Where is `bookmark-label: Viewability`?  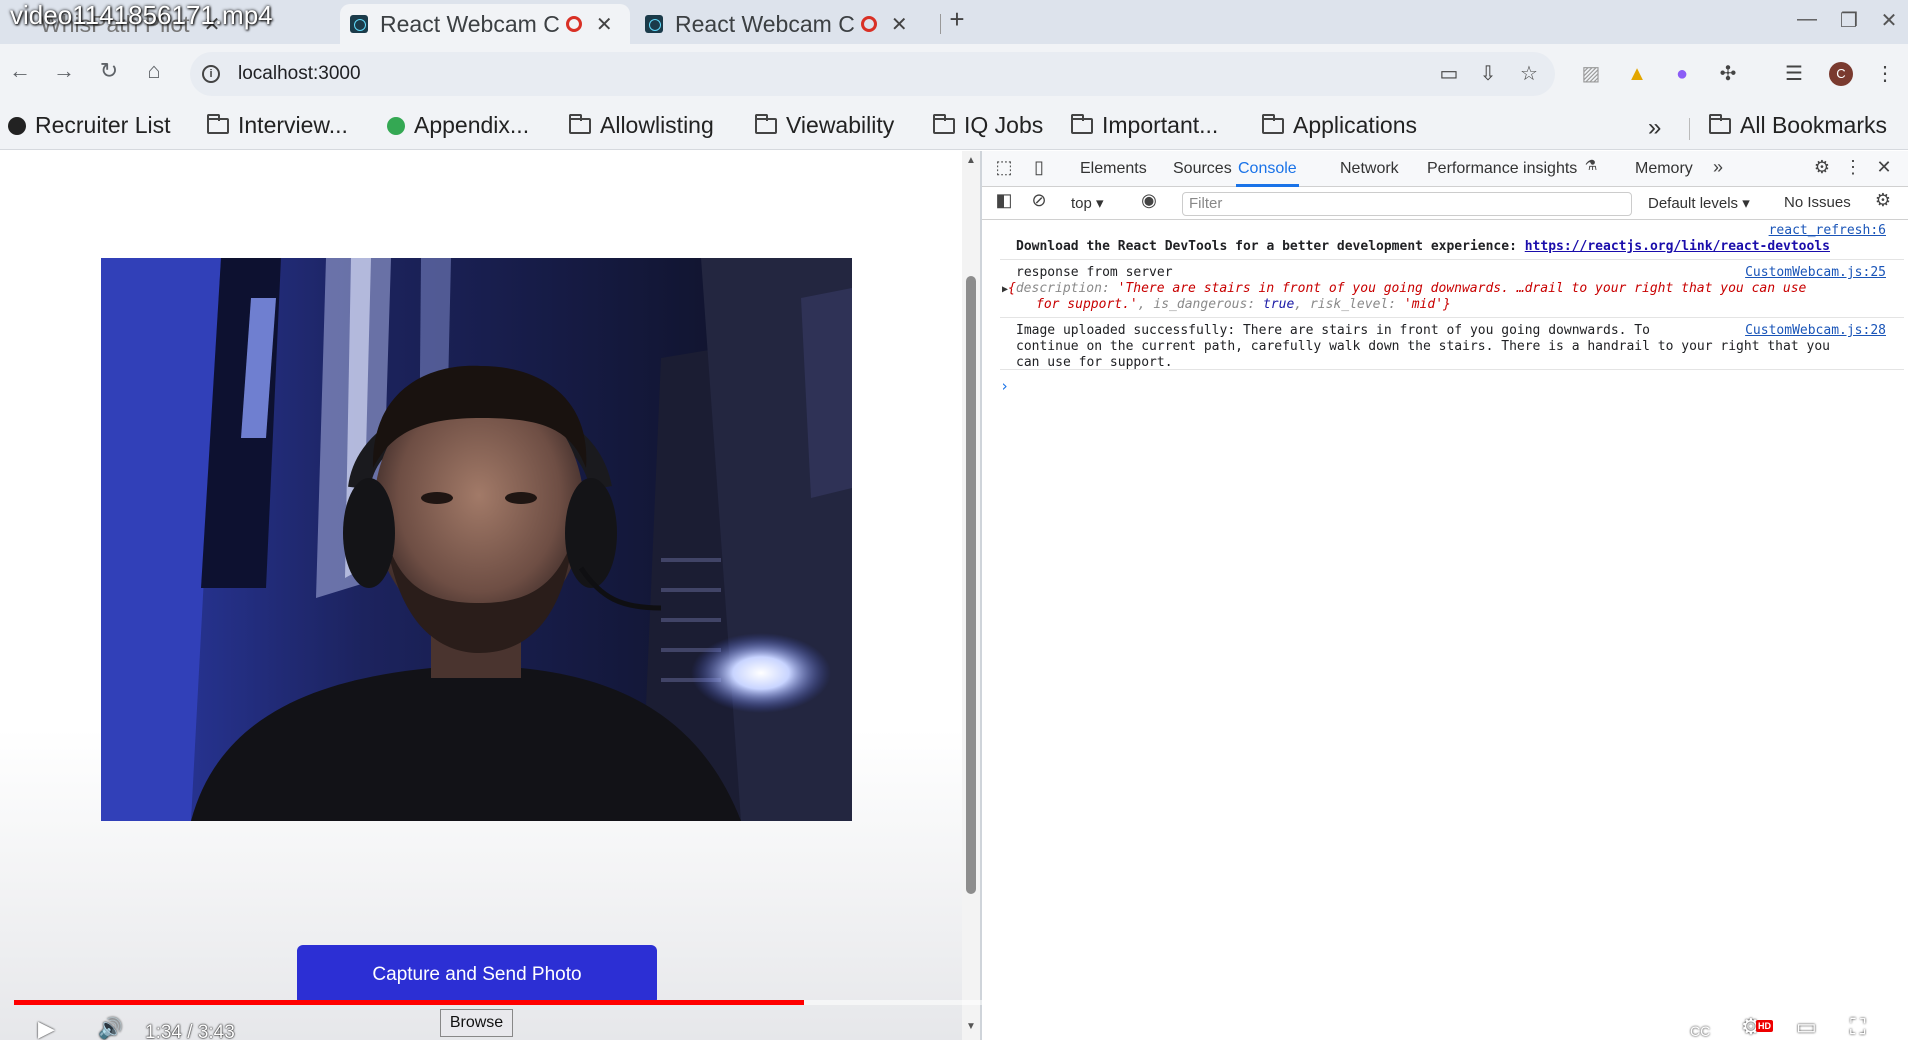
bookmark-label: Viewability is located at coordinates (840, 125).